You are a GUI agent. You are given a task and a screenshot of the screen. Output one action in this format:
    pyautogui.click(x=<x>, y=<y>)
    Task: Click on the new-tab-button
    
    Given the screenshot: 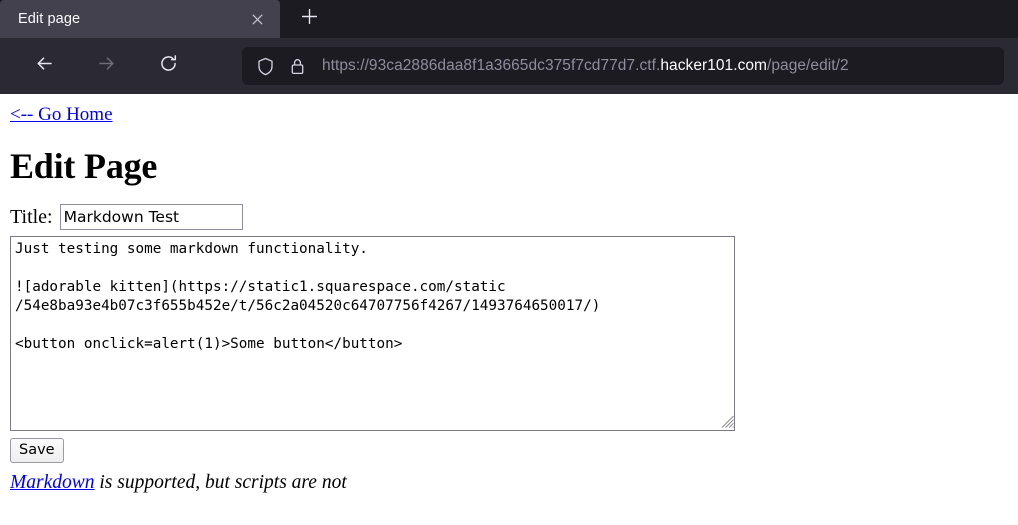 What is the action you would take?
    pyautogui.click(x=309, y=19)
    